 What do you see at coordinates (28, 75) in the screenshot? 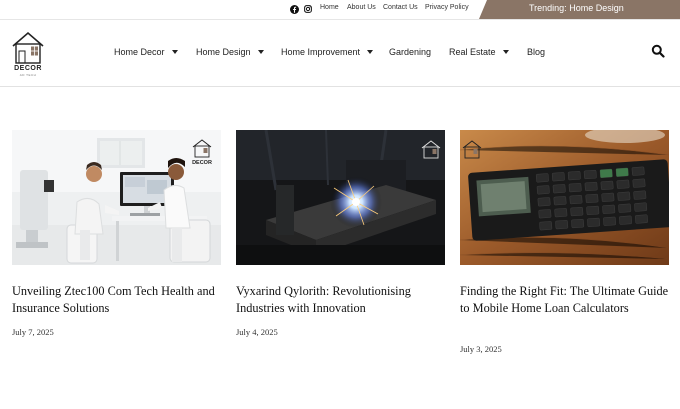
I see `logo-tagline: AD TECH` at bounding box center [28, 75].